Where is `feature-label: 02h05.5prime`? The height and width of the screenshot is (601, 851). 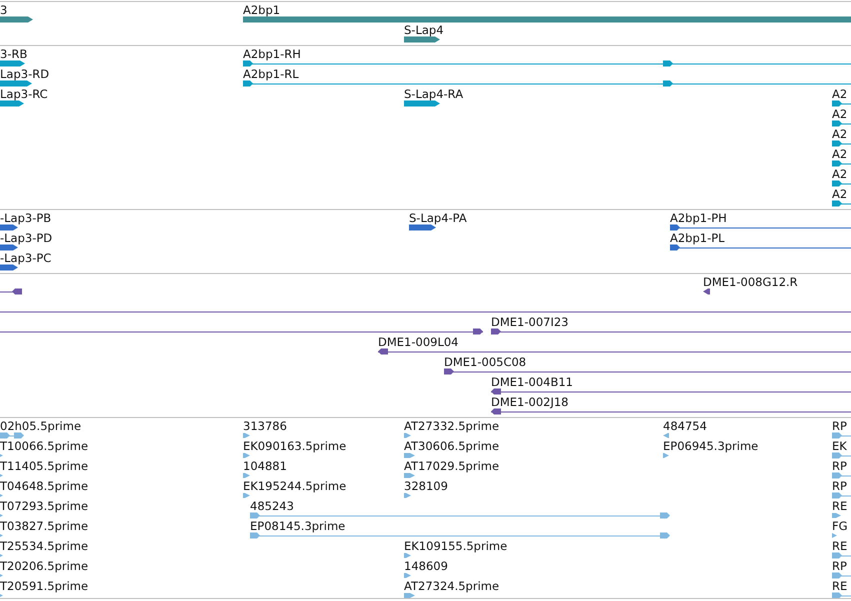
feature-label: 02h05.5prime is located at coordinates (41, 426).